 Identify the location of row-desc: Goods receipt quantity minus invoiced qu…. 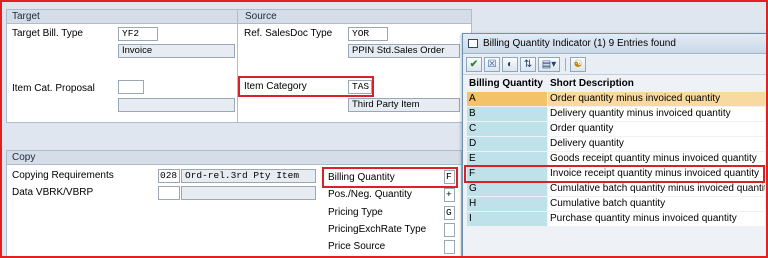
(656, 159).